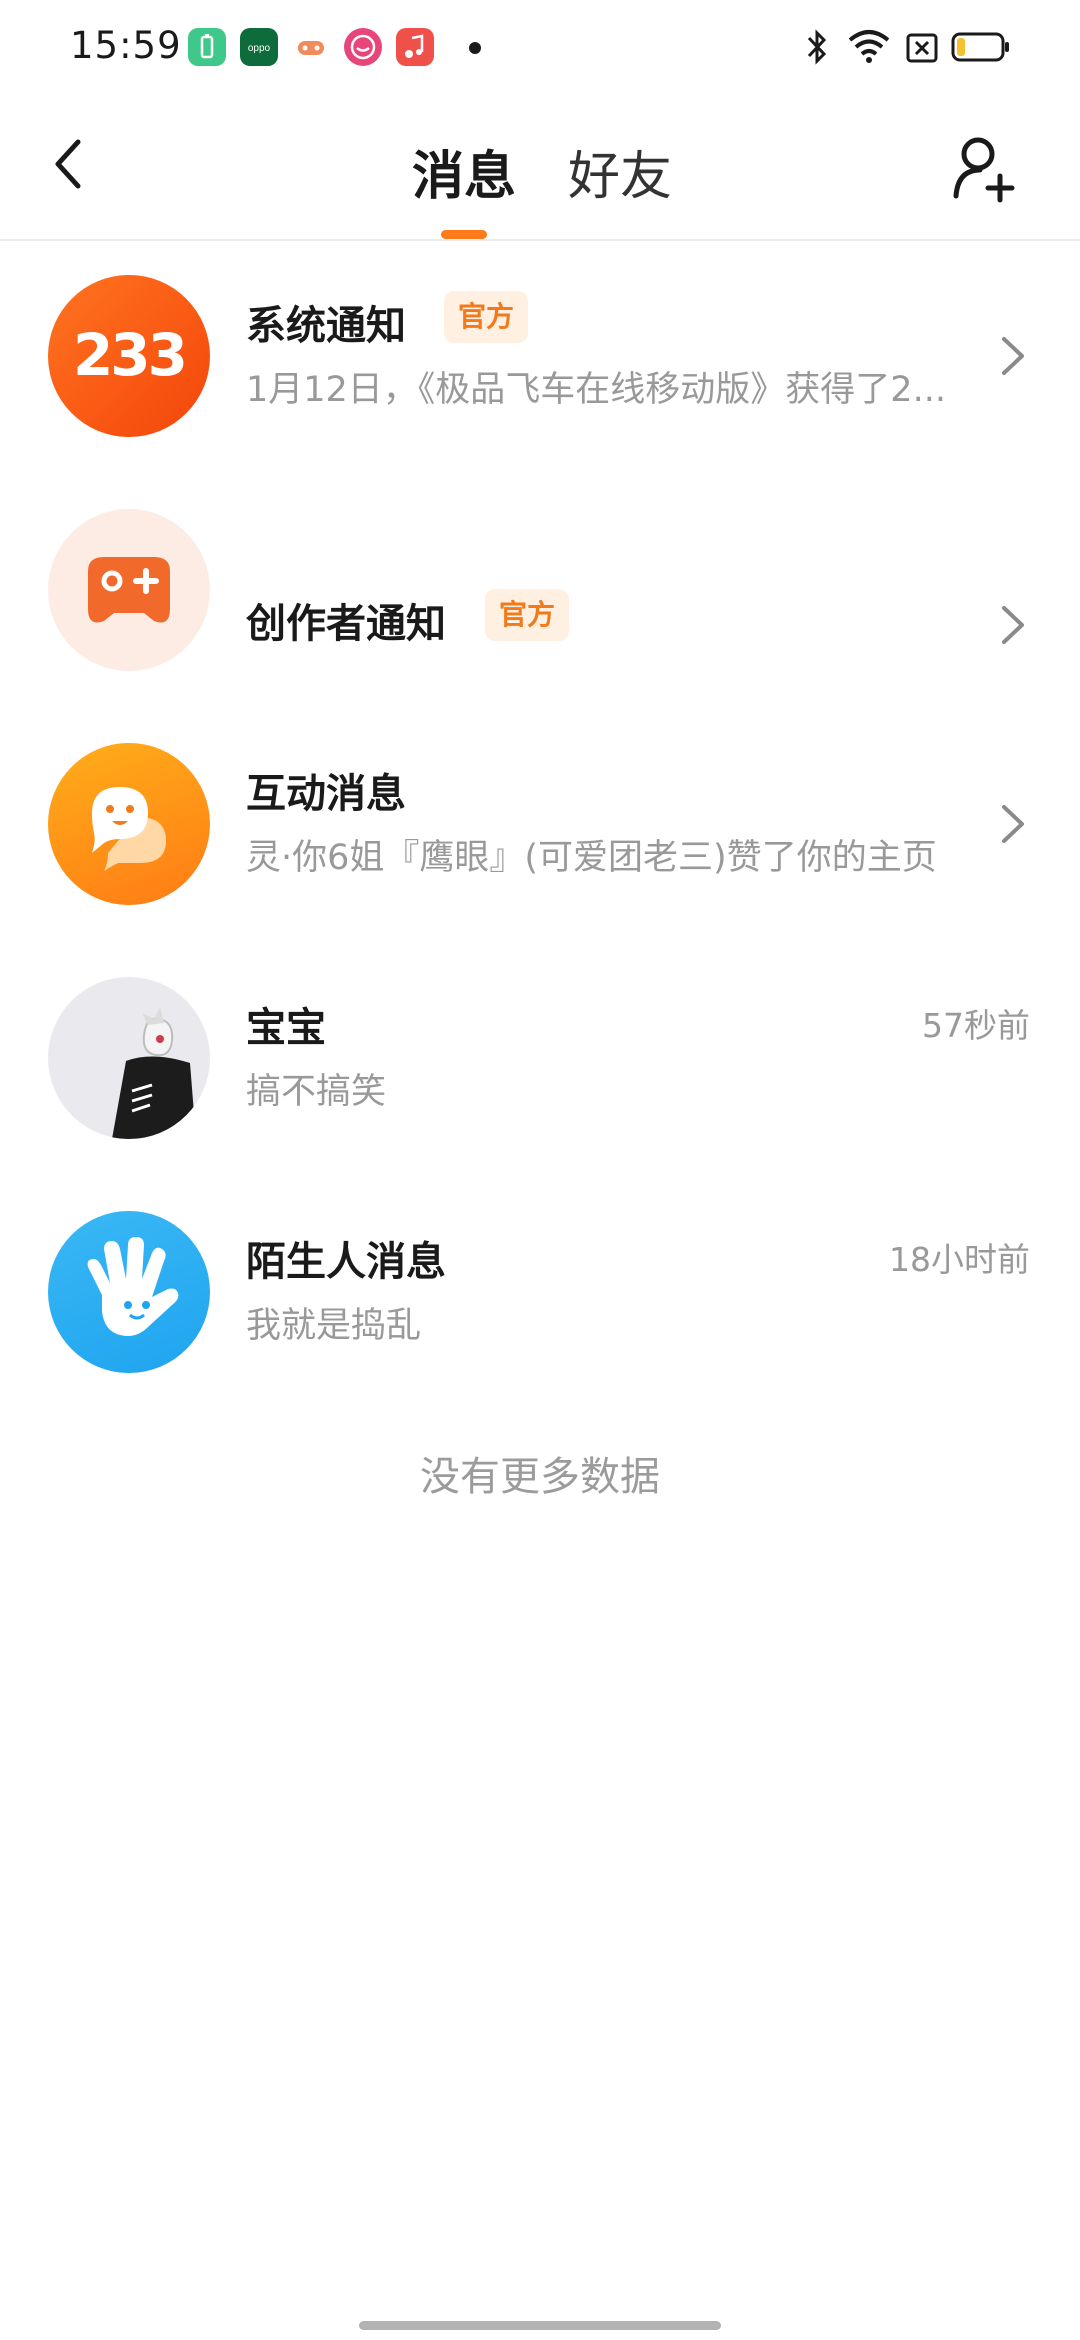 The image size is (1080, 2340). Describe the element at coordinates (363, 47) in the screenshot. I see `music-face-icon` at that location.